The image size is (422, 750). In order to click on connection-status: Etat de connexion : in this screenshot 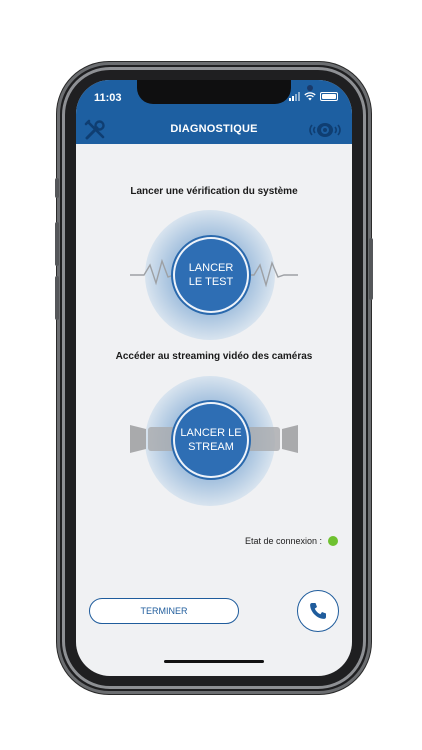, I will do `click(291, 541)`.